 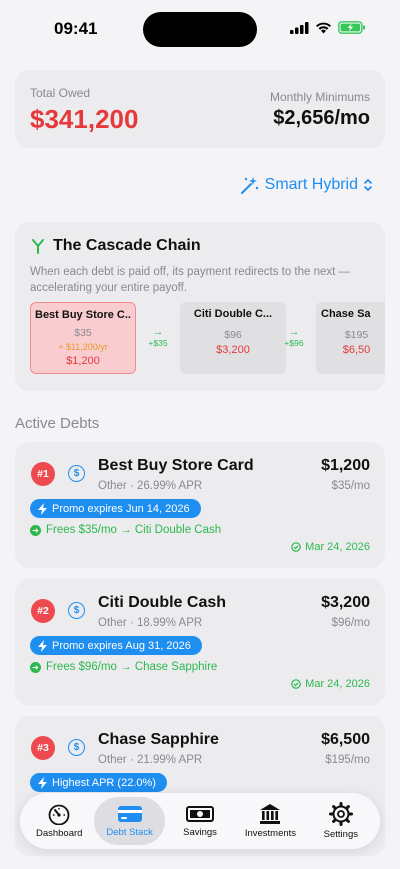 What do you see at coordinates (270, 814) in the screenshot?
I see `bank-icon` at bounding box center [270, 814].